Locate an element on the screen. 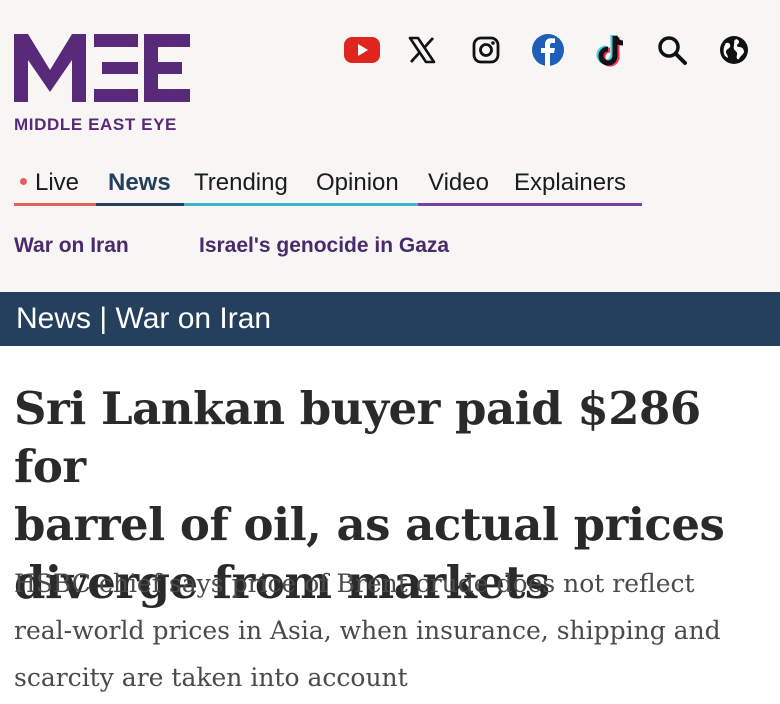  topic-link-war-on-iran: War on Iran is located at coordinates (71, 246).